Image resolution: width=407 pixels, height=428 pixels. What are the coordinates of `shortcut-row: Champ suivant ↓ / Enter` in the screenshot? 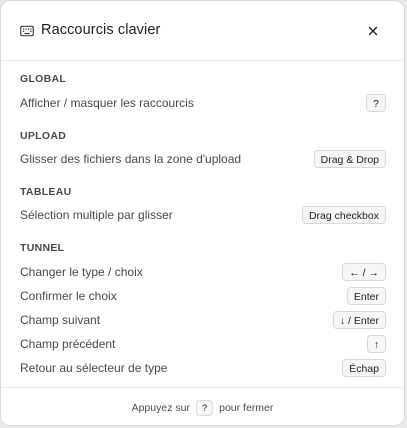 It's located at (203, 320).